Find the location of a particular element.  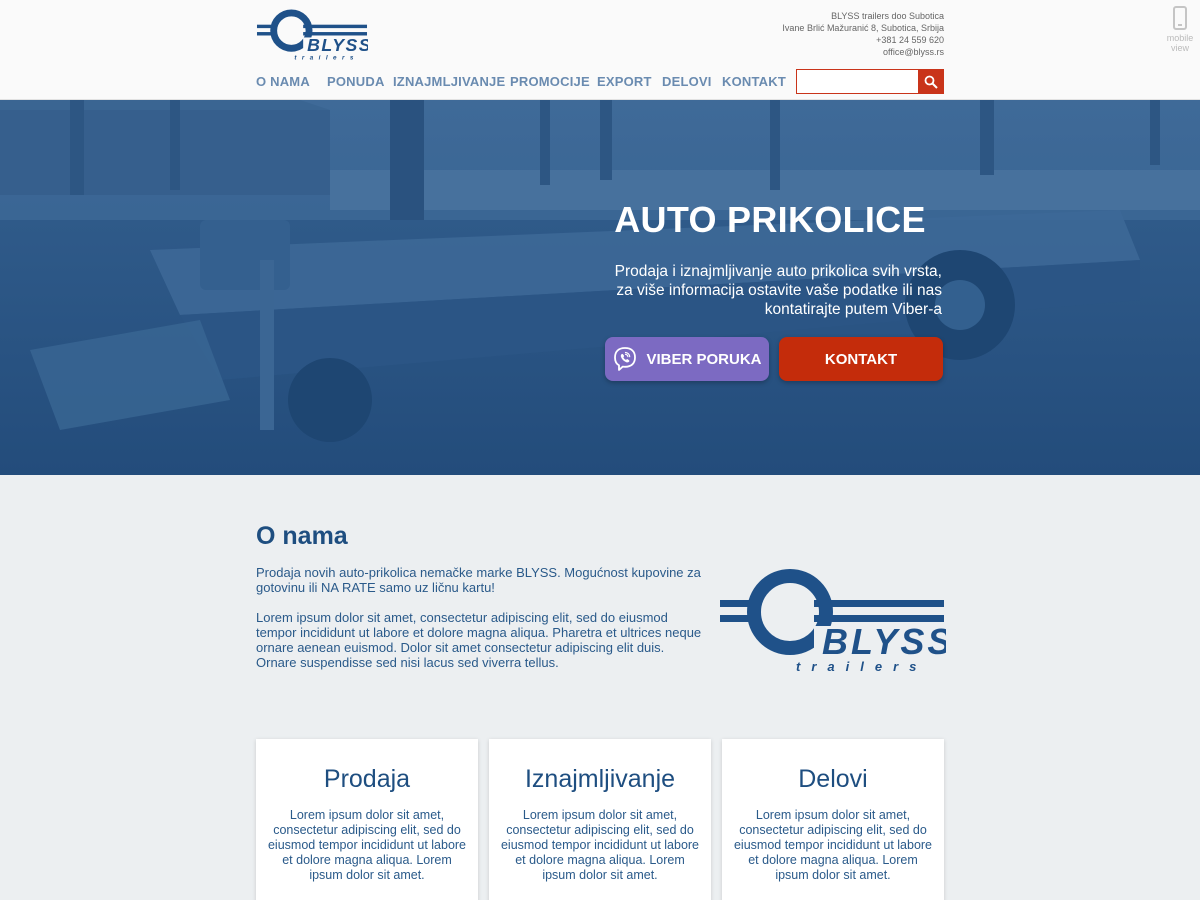

nav-item-export: EXPORT is located at coordinates (624, 81).